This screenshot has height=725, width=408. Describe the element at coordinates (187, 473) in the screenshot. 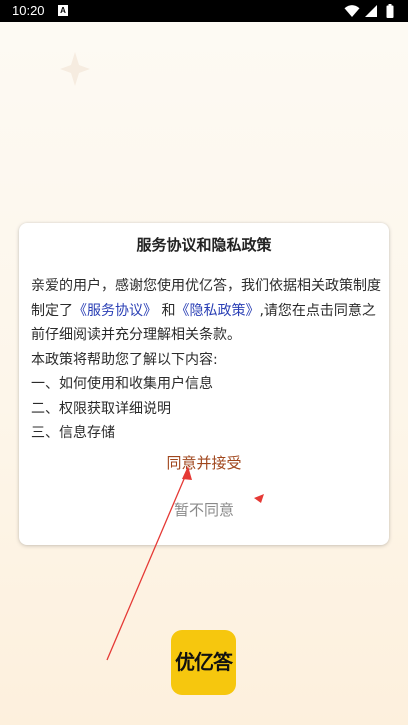

I see `annotation-arrow-head` at that location.